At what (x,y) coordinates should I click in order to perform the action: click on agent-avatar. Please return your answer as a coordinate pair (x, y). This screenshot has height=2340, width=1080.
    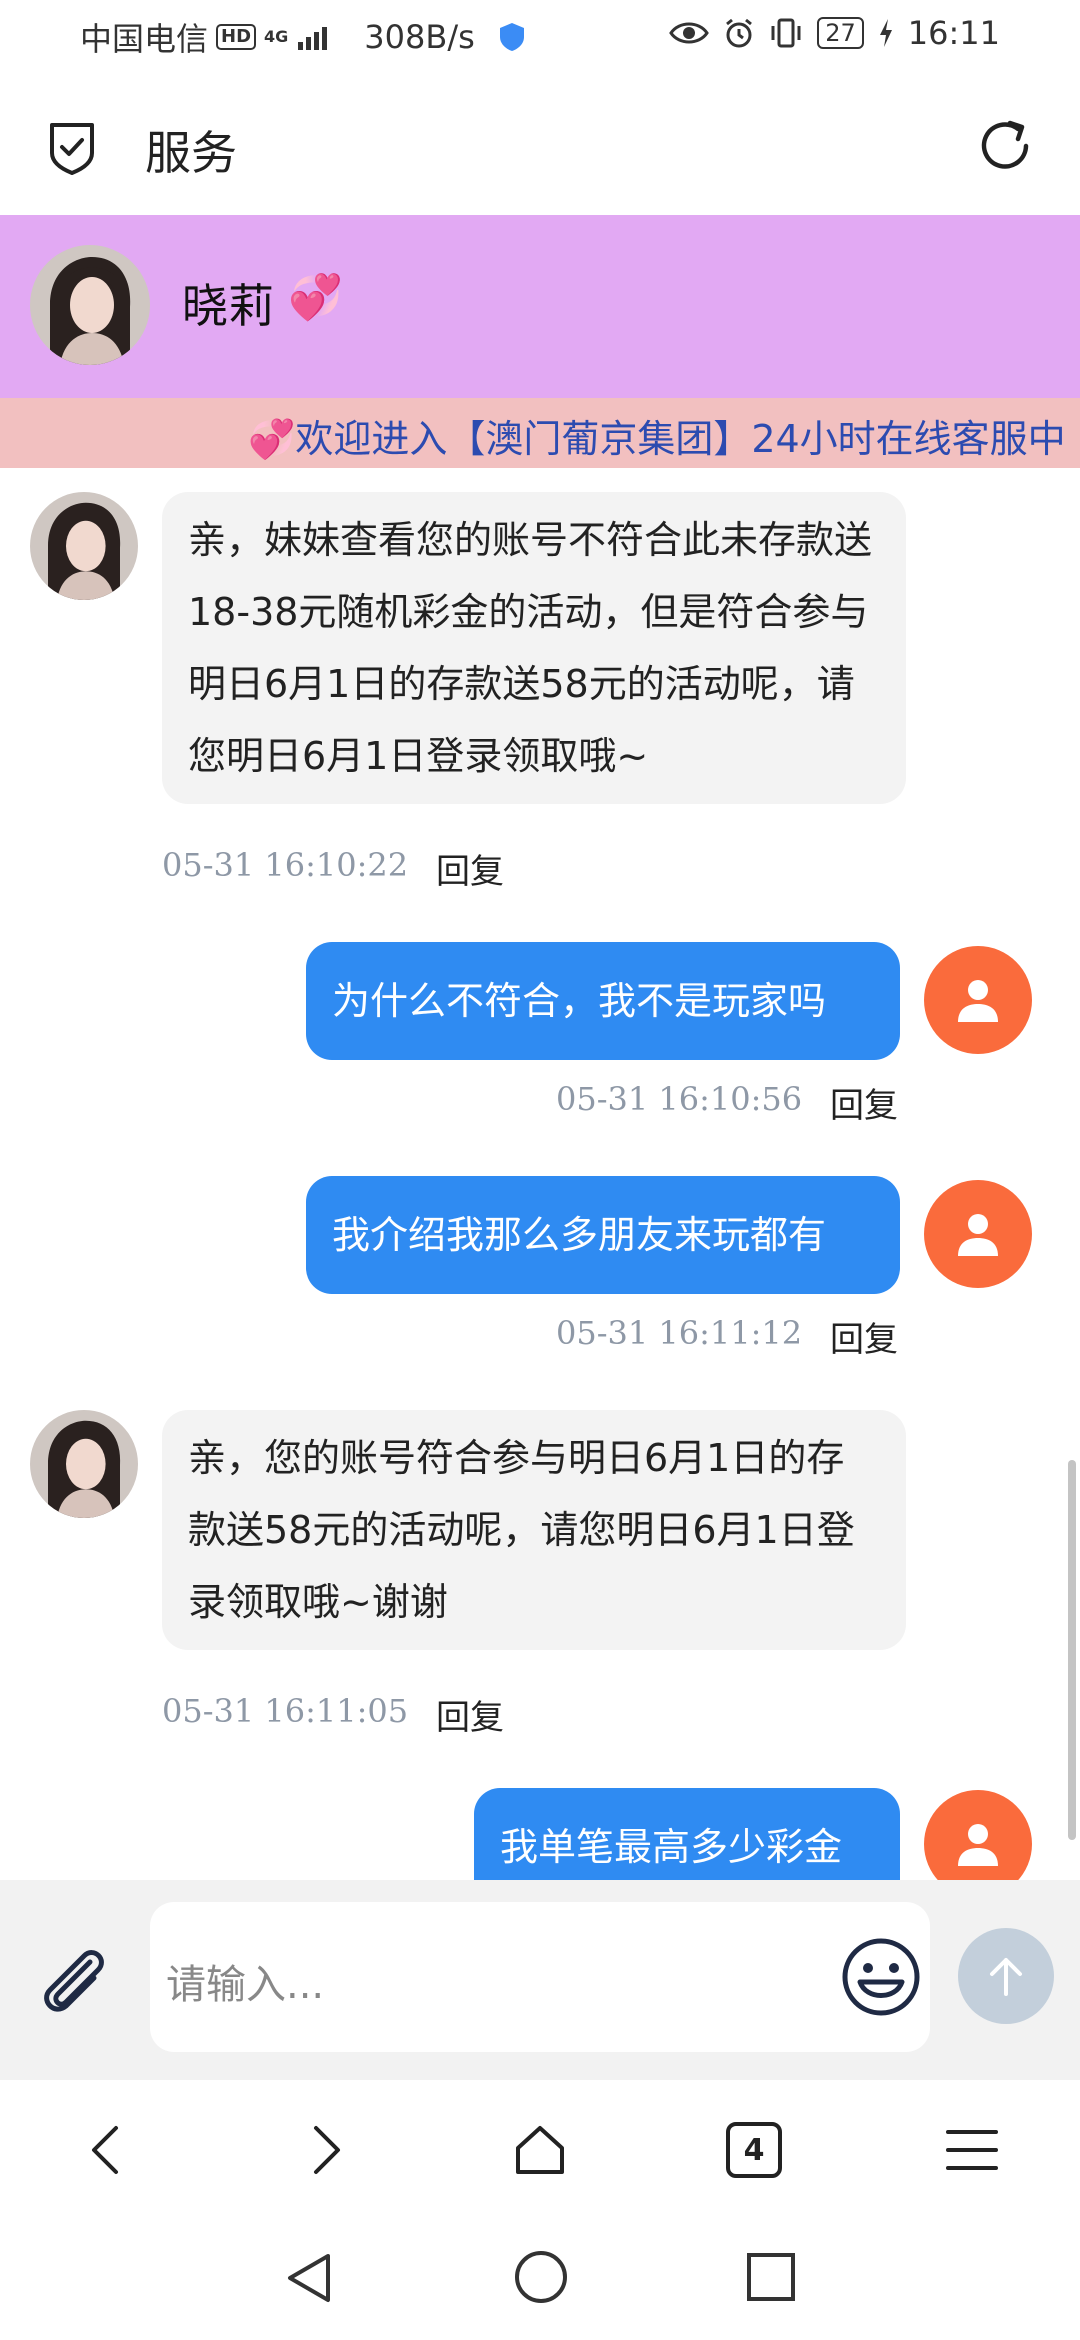
    Looking at the image, I should click on (90, 305).